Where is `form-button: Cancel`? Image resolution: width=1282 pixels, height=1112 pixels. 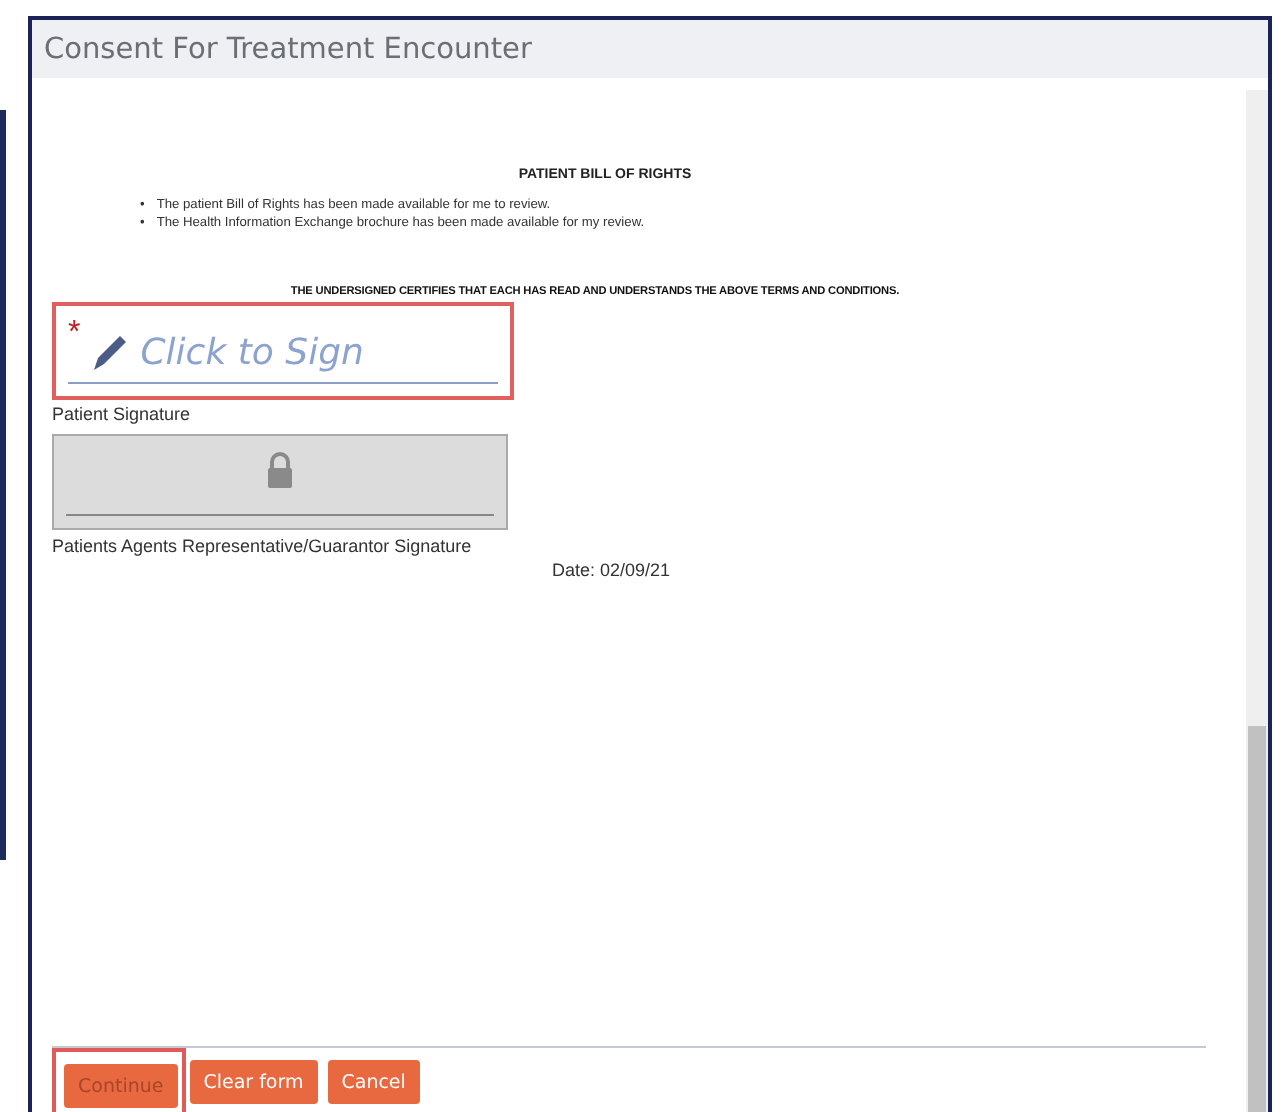
form-button: Cancel is located at coordinates (373, 1082).